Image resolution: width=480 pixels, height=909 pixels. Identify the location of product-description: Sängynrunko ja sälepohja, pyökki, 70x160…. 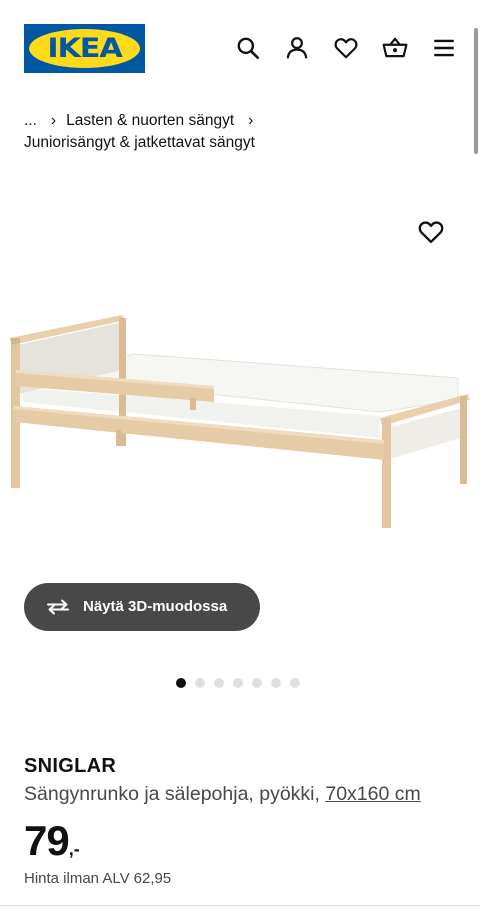
(222, 794).